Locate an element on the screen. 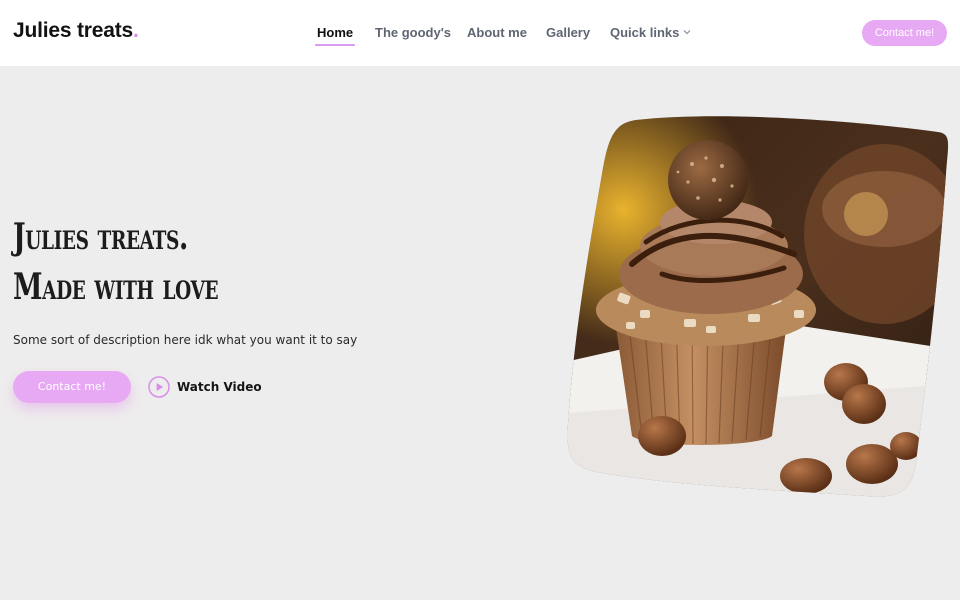 This screenshot has height=600, width=960. hero-title-line2: Made with love is located at coordinates (116, 287).